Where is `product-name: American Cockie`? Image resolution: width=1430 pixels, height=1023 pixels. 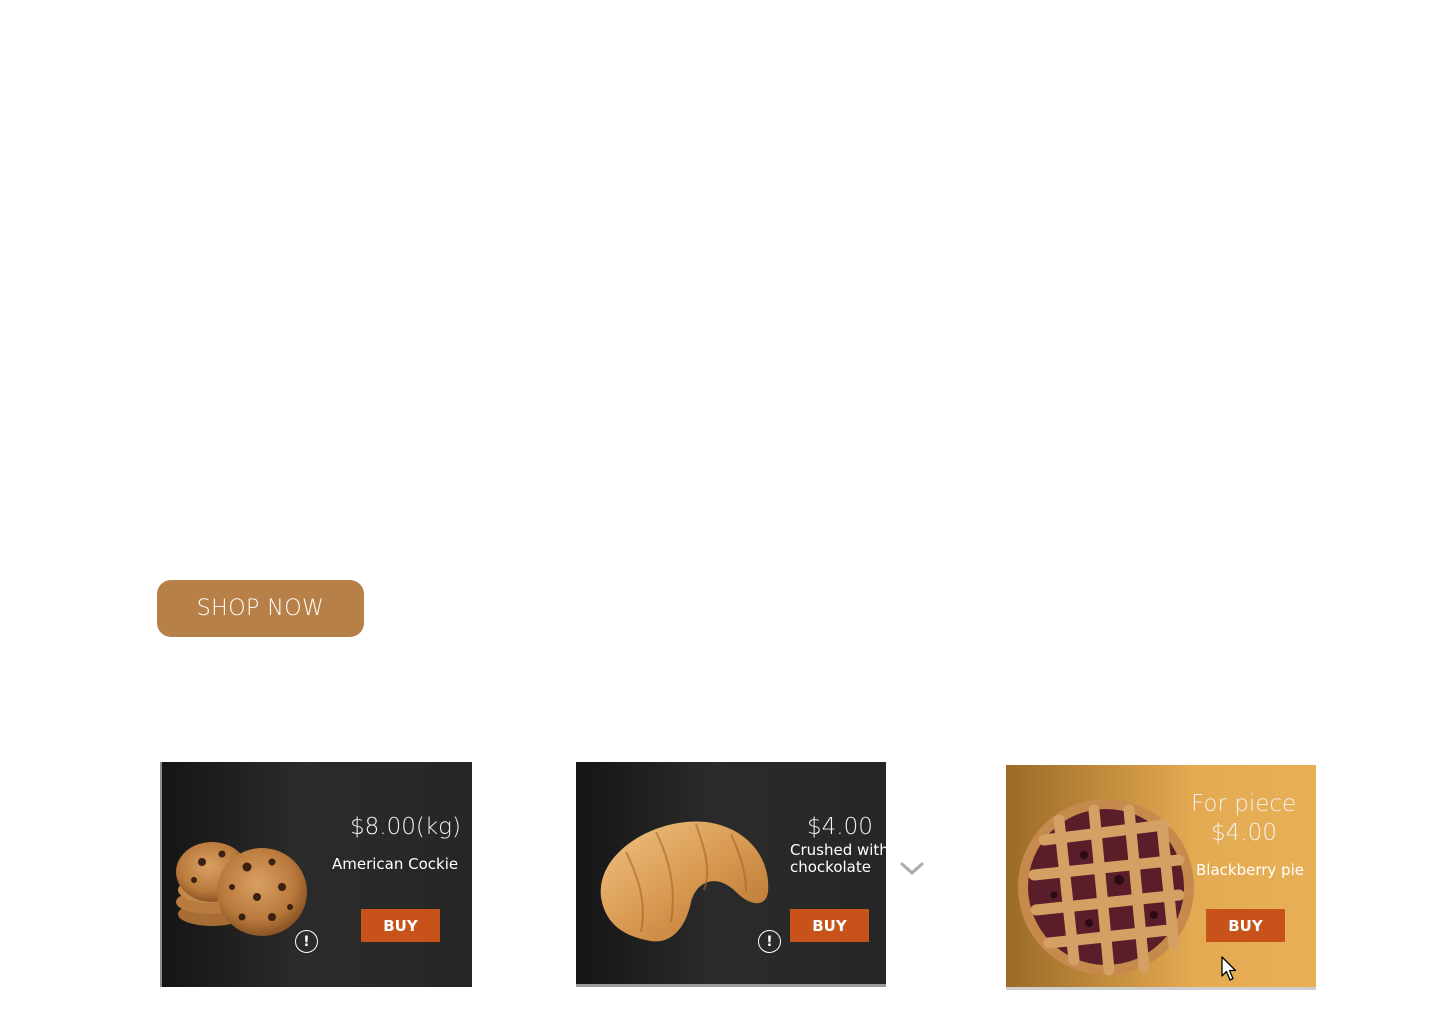 product-name: American Cockie is located at coordinates (395, 864).